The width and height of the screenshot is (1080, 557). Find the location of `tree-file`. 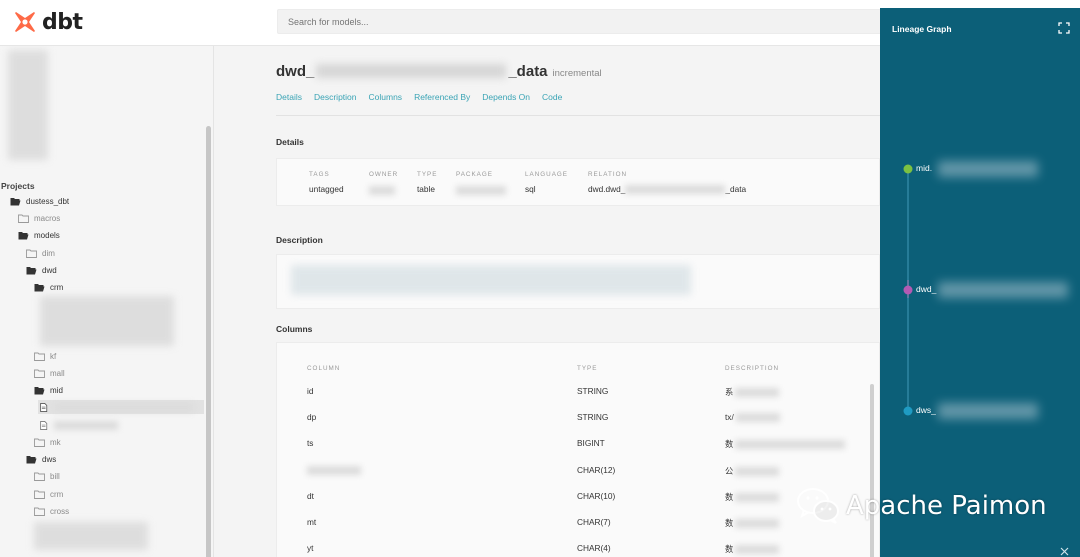

tree-file is located at coordinates (88, 425).